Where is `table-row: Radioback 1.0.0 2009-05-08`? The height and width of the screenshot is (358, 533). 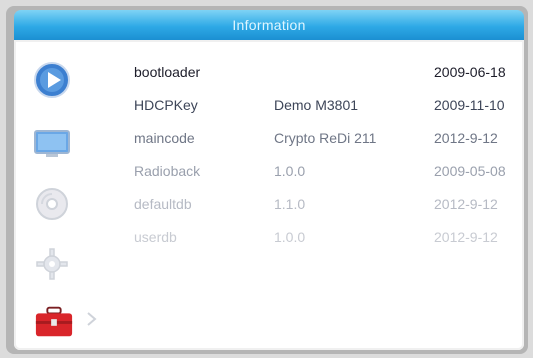
table-row: Radioback 1.0.0 2009-05-08 is located at coordinates (329, 173).